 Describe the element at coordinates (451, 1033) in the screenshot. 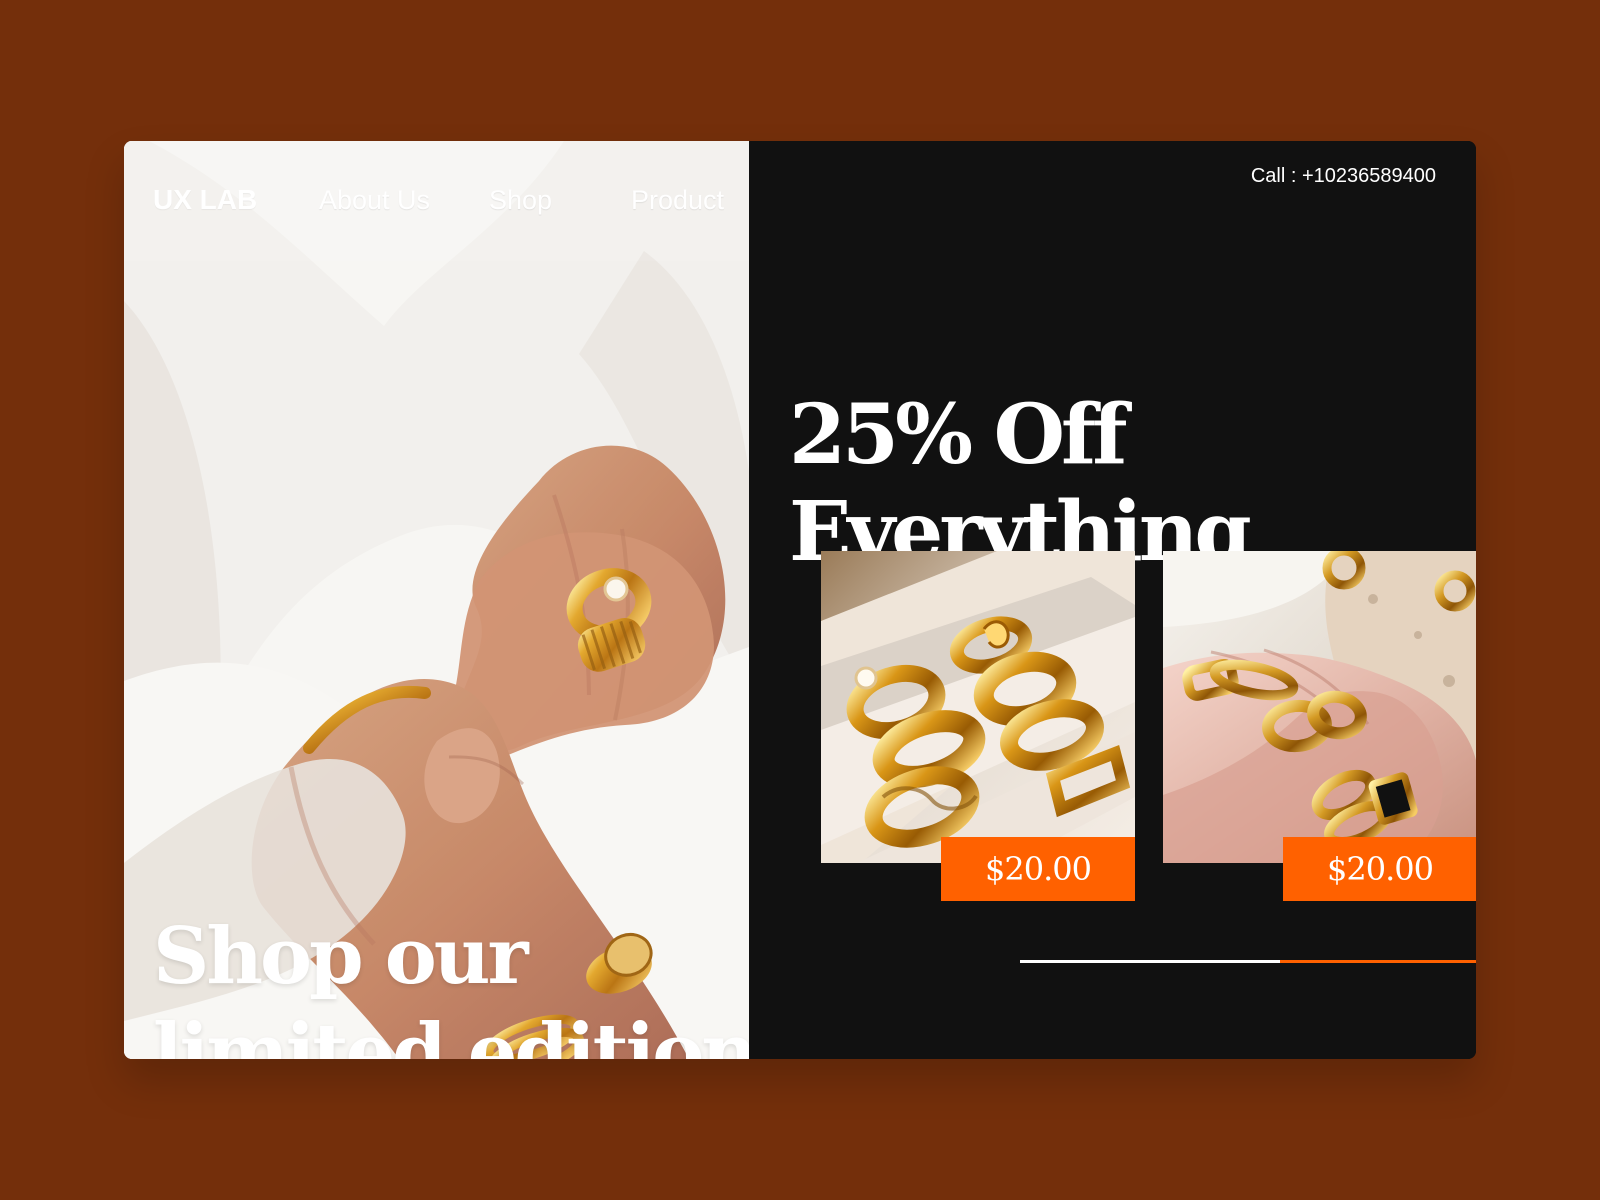

I see `hero-heading-line-2: limited edition` at that location.